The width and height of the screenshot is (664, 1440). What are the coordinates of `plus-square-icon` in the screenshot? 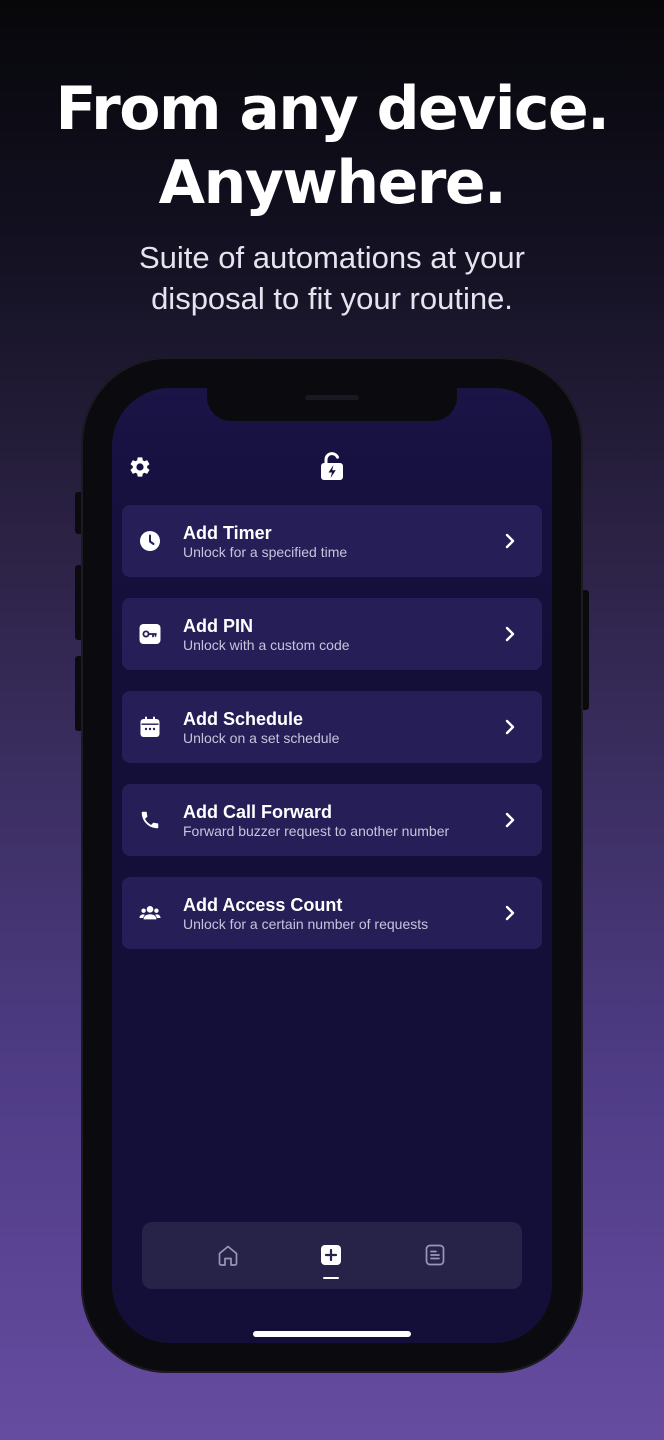 It's located at (331, 1255).